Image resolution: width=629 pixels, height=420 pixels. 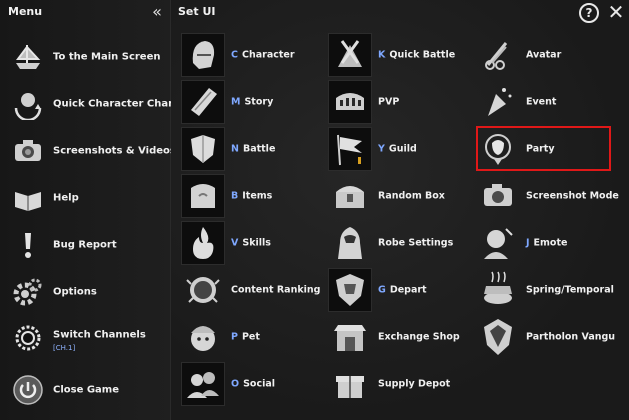 What do you see at coordinates (389, 102) in the screenshot?
I see `ui-item-label: PVP` at bounding box center [389, 102].